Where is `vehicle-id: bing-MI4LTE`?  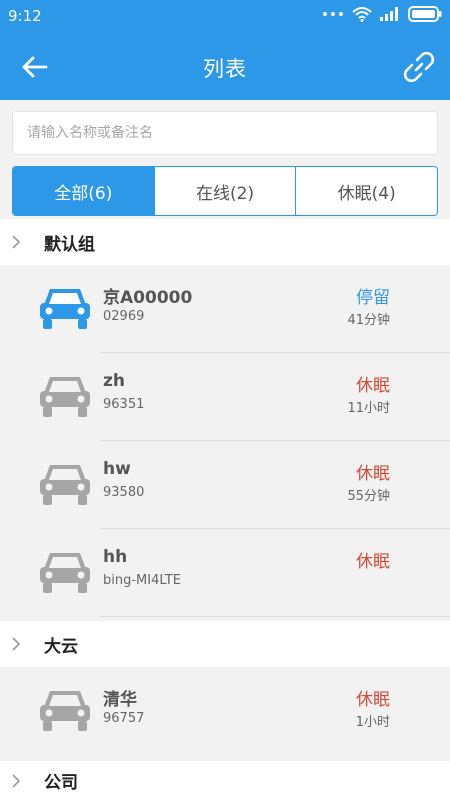 vehicle-id: bing-MI4LTE is located at coordinates (142, 580).